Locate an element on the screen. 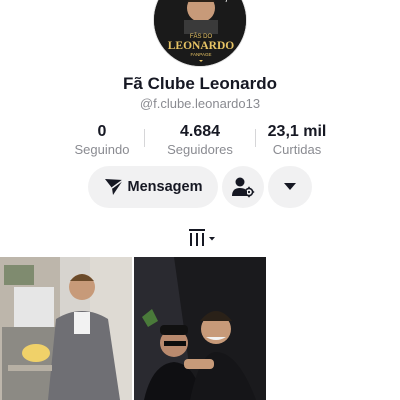 Image resolution: width=400 pixels, height=400 pixels. more-options-button is located at coordinates (290, 187).